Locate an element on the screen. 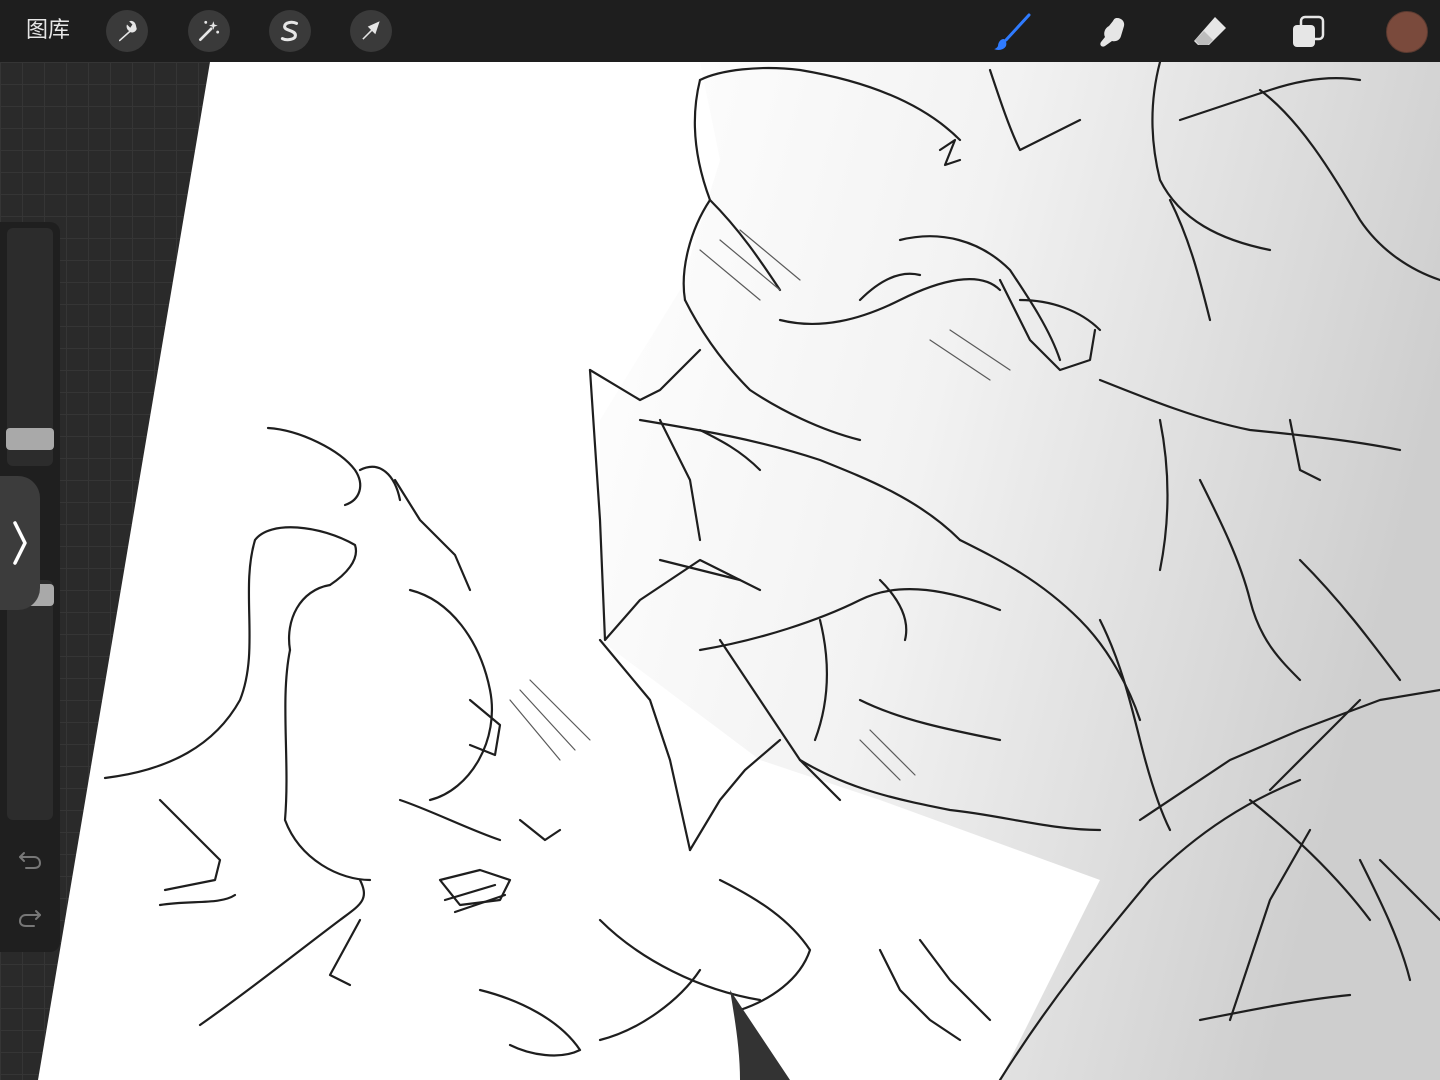 This screenshot has height=1080, width=1440. layers-button is located at coordinates (1308, 32).